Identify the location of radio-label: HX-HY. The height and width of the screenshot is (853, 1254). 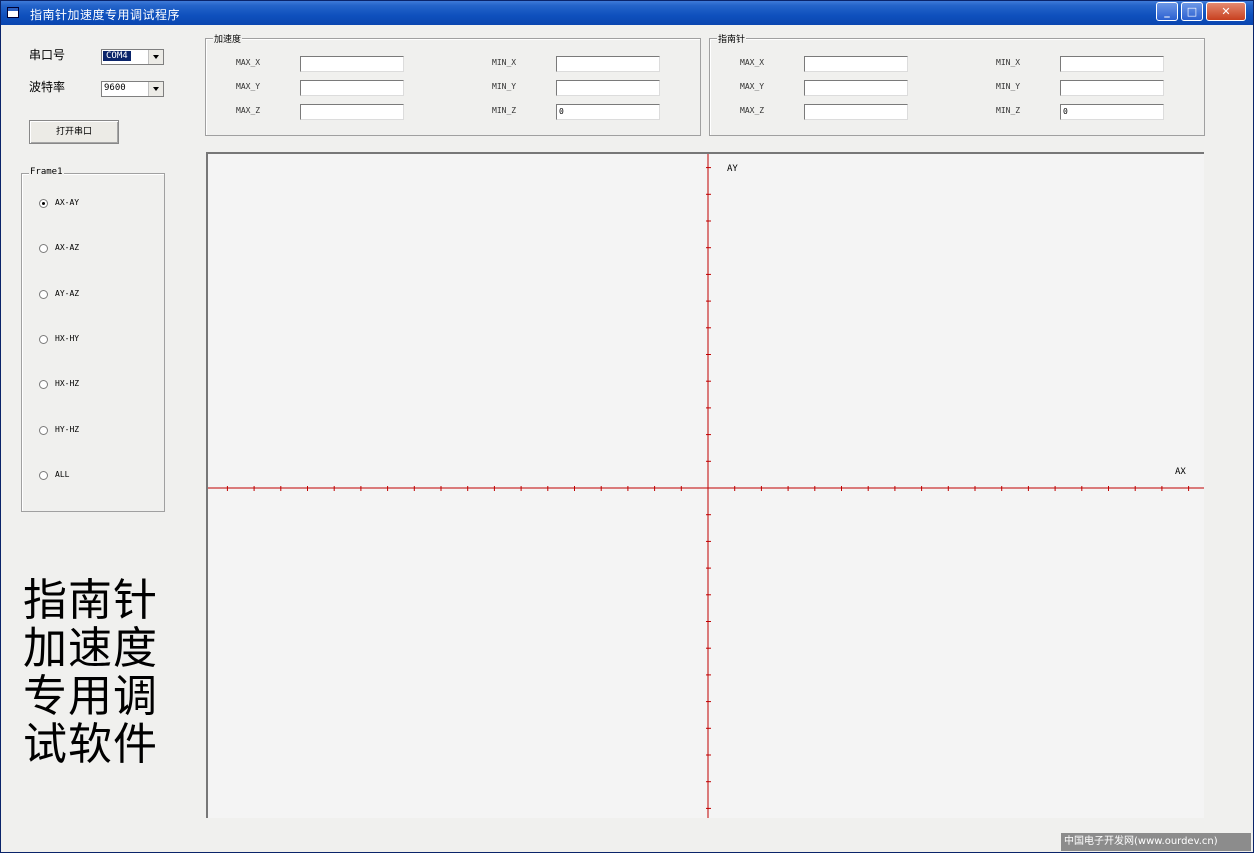
(67, 338).